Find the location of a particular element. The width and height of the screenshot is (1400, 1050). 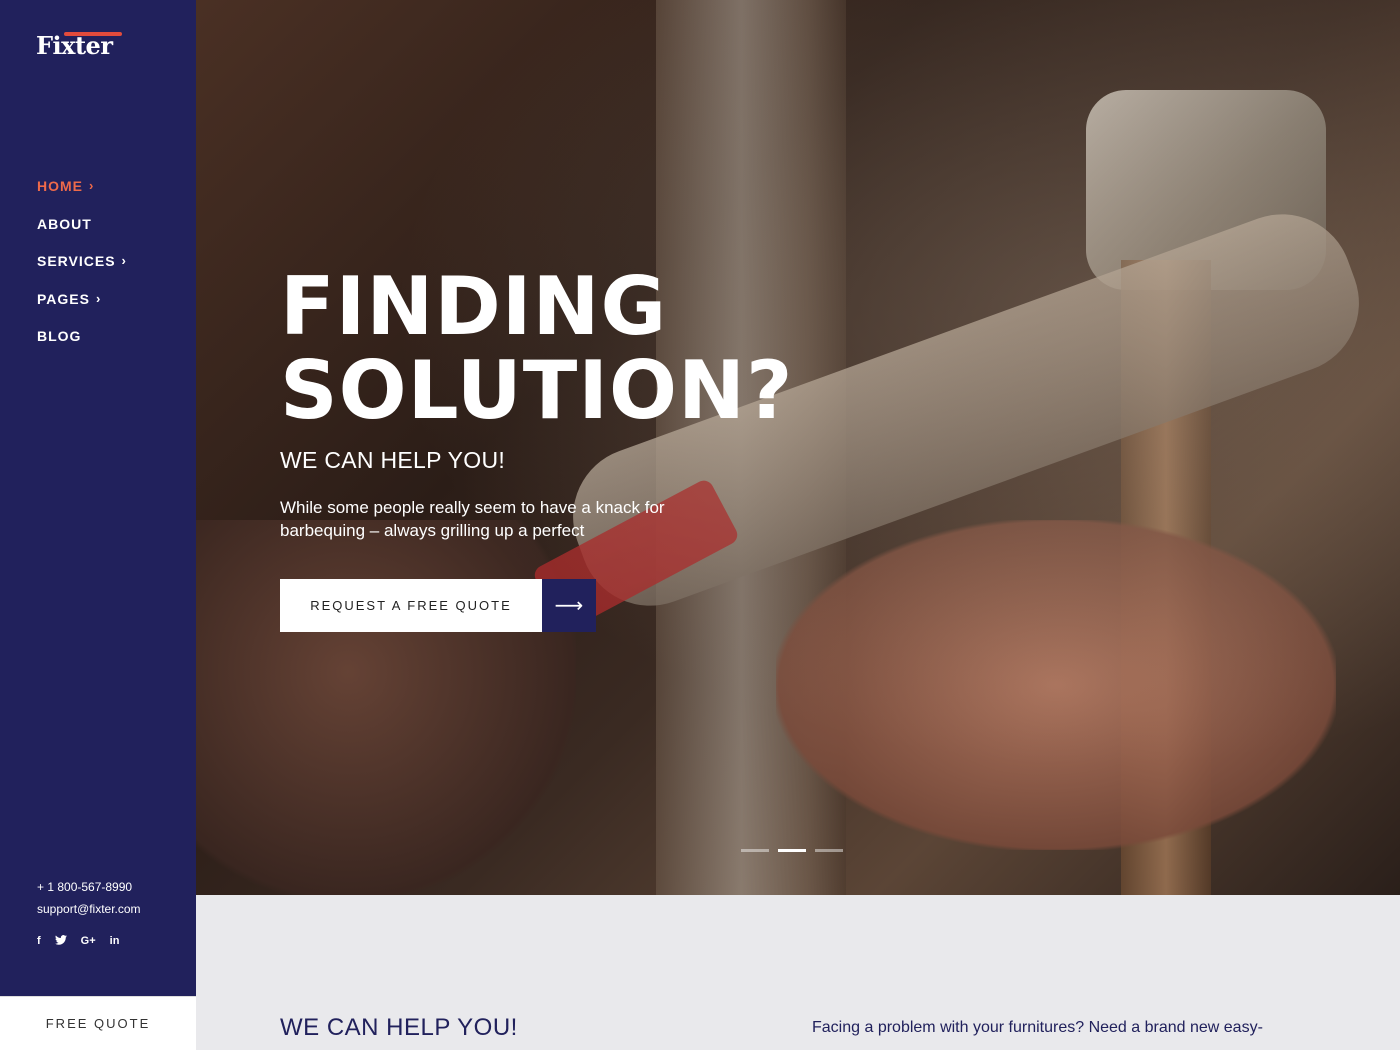

nav-item-label: SERVICES is located at coordinates (76, 261).